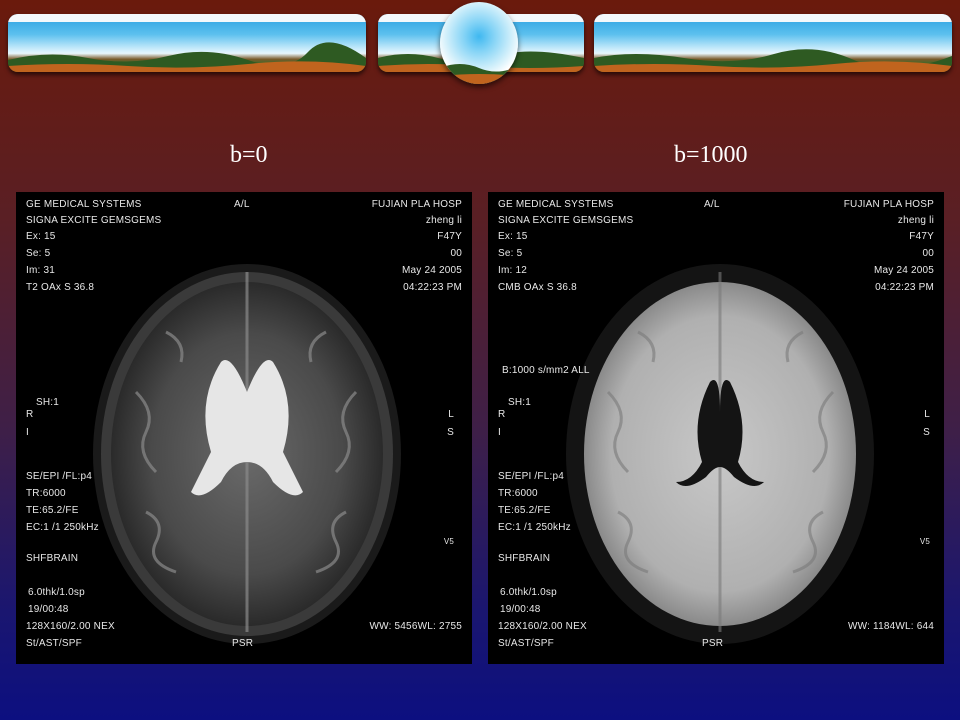 The height and width of the screenshot is (720, 960). What do you see at coordinates (524, 510) in the screenshot?
I see `right-bl-3: TE:65.2/FE` at bounding box center [524, 510].